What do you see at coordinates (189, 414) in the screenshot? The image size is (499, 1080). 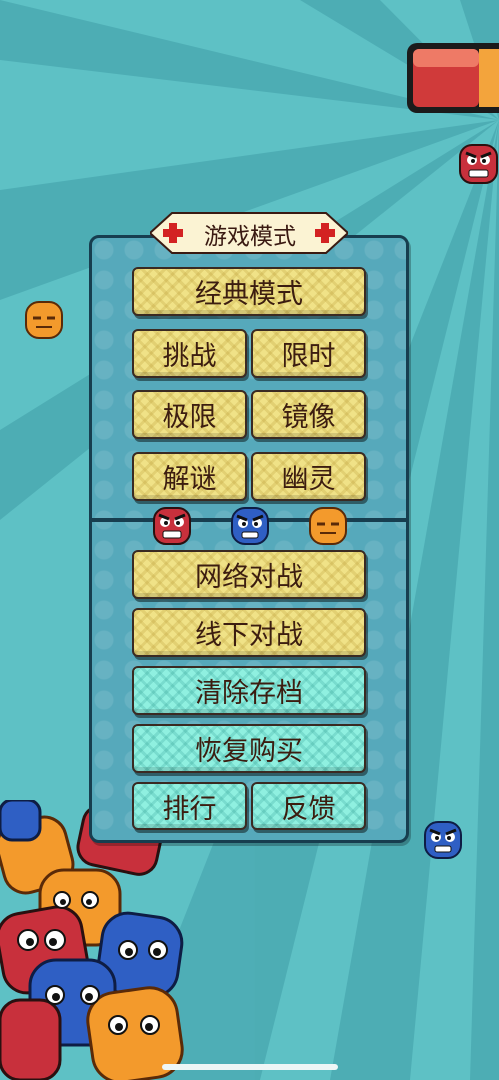 I see `extreme-mode-button: 极限` at bounding box center [189, 414].